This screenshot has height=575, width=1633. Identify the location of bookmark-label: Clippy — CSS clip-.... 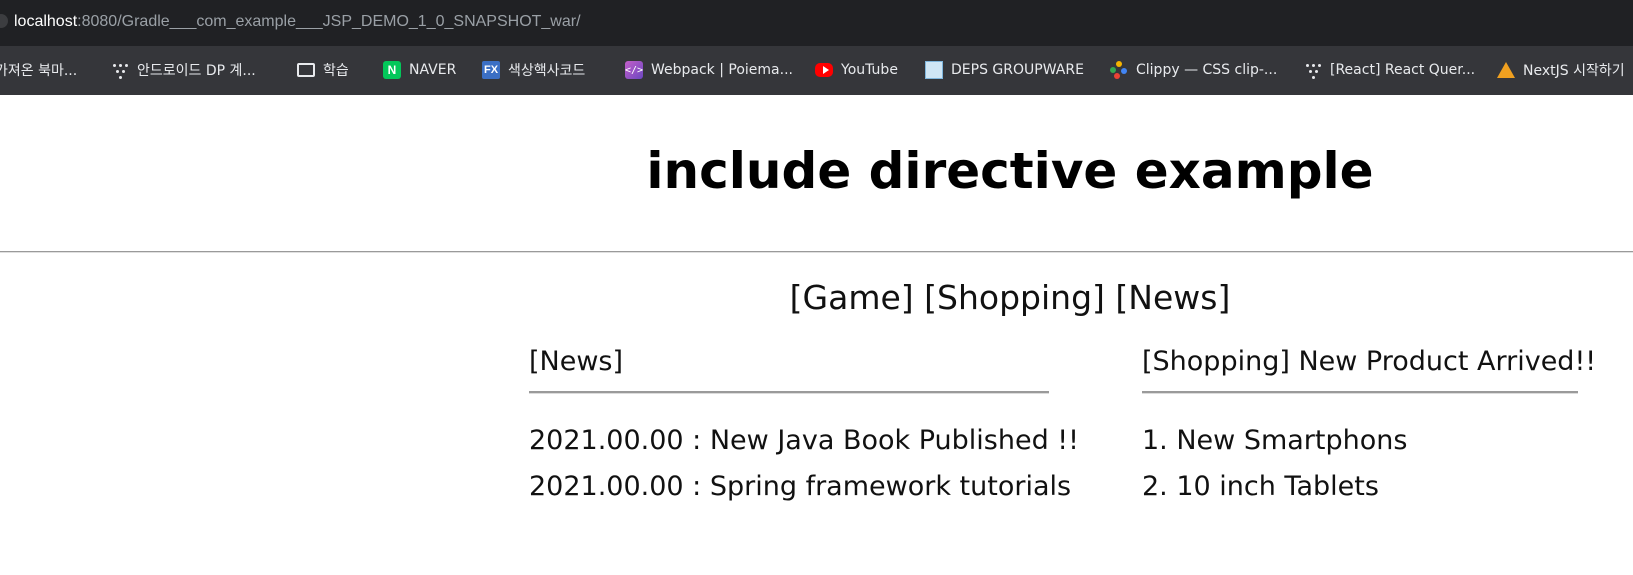
(1207, 70).